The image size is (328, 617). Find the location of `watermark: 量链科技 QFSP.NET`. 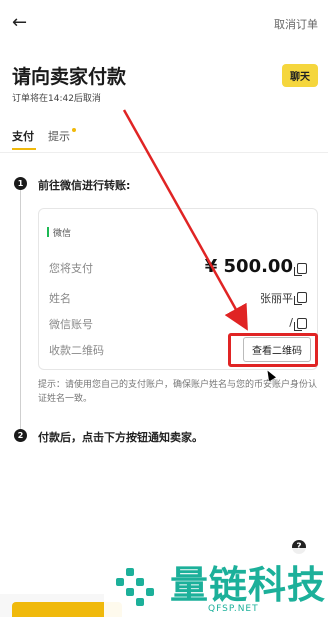

watermark: 量链科技 QFSP.NET is located at coordinates (216, 582).